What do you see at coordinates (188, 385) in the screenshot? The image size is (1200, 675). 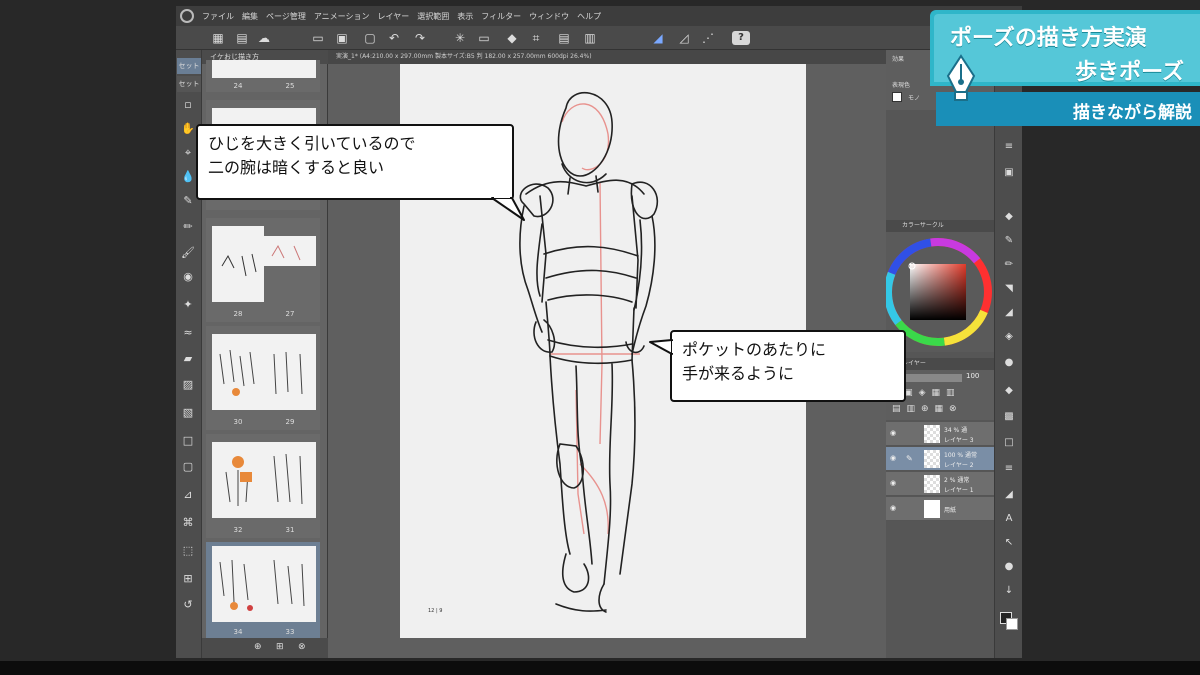 I see `fill-tool-icon: ▨` at bounding box center [188, 385].